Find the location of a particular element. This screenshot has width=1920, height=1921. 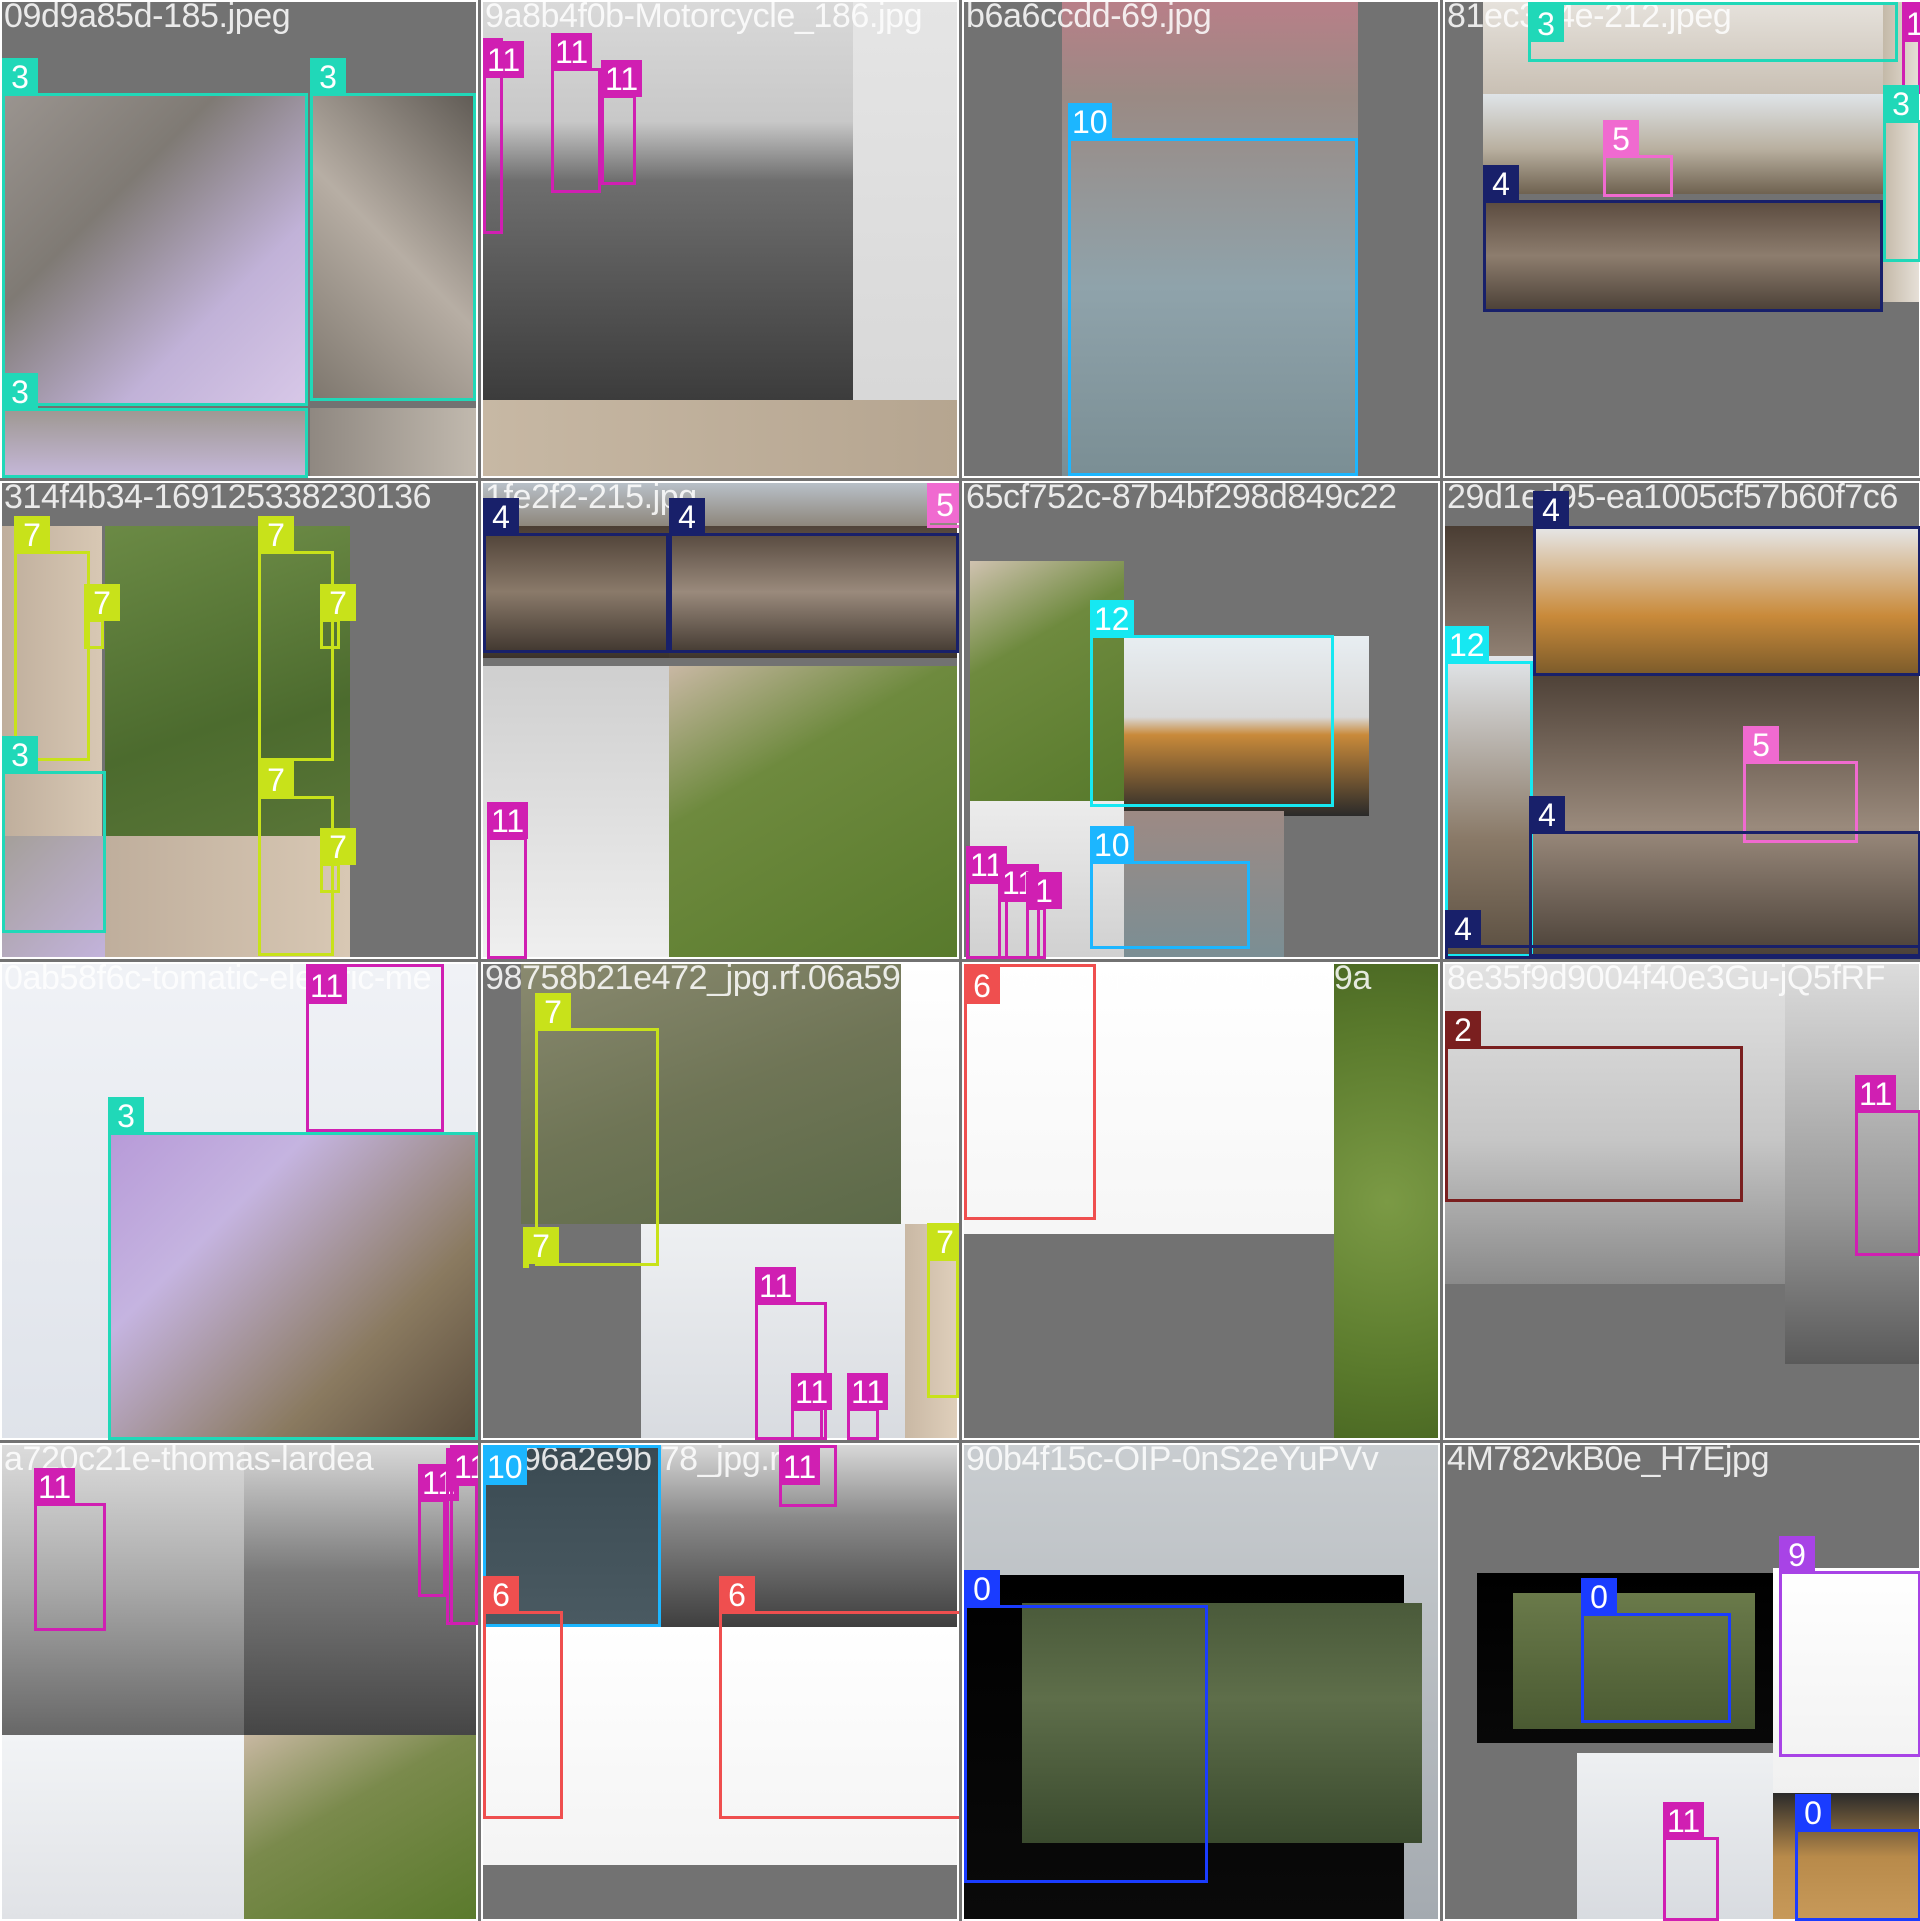

mosaic-tile: 90b4f15c-OIP-0nS2eYuPVv 0 is located at coordinates (1201, 1682).